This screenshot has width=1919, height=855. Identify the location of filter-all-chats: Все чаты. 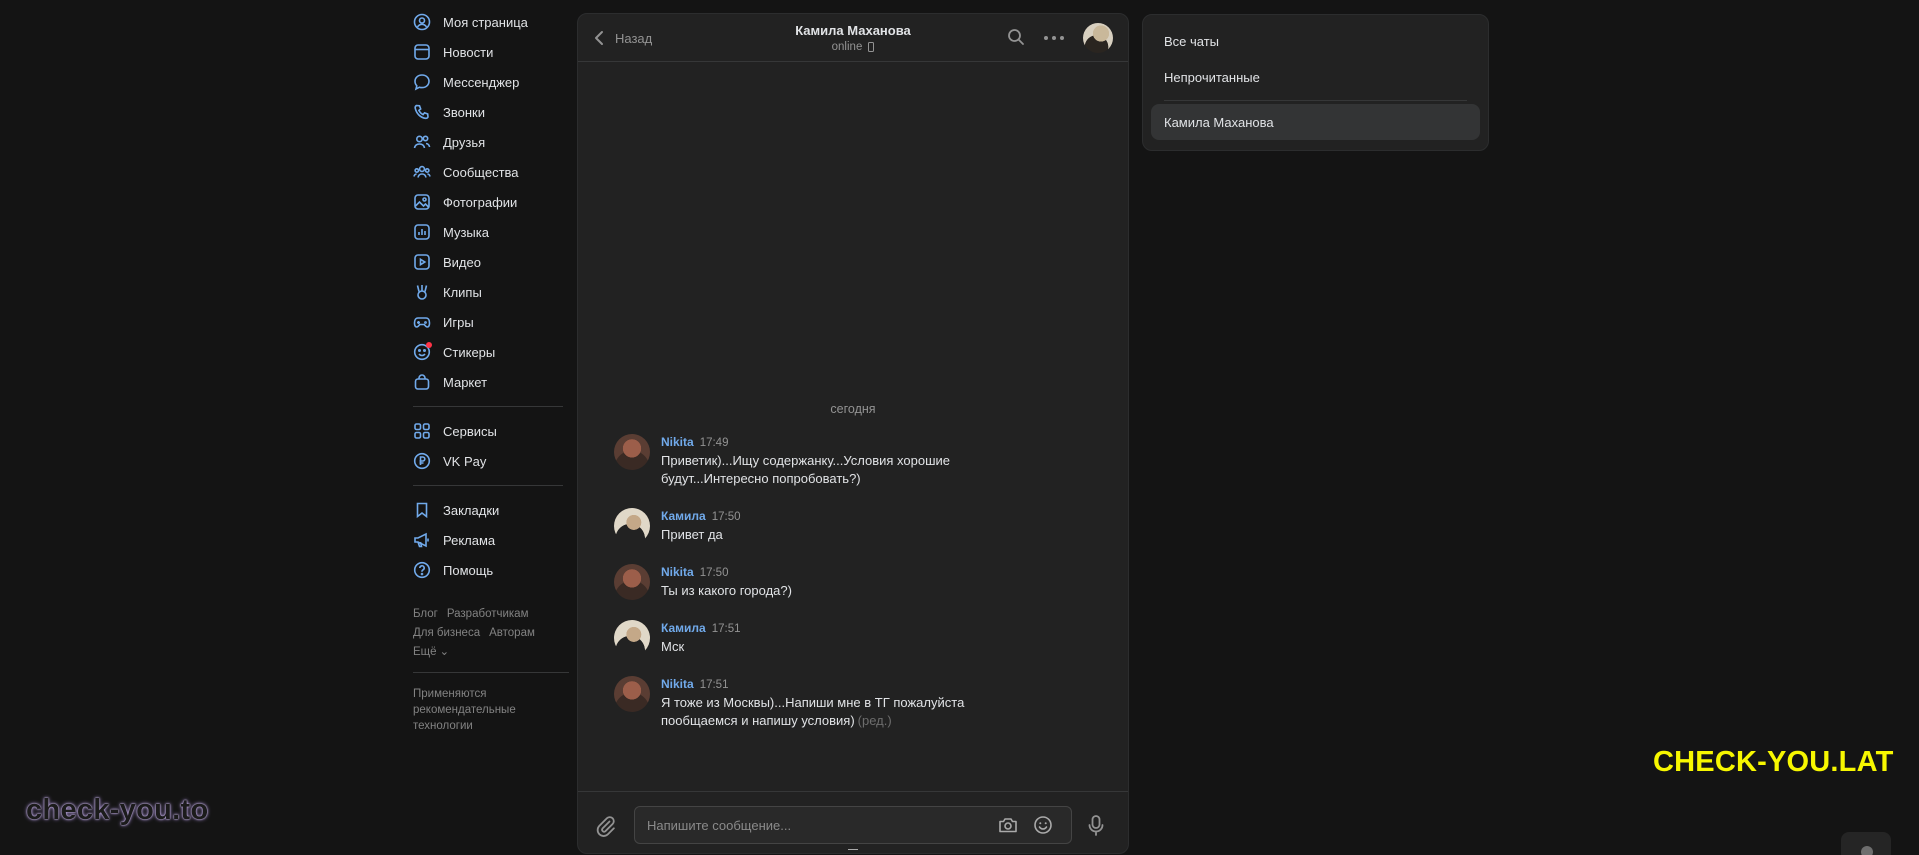
(1315, 41).